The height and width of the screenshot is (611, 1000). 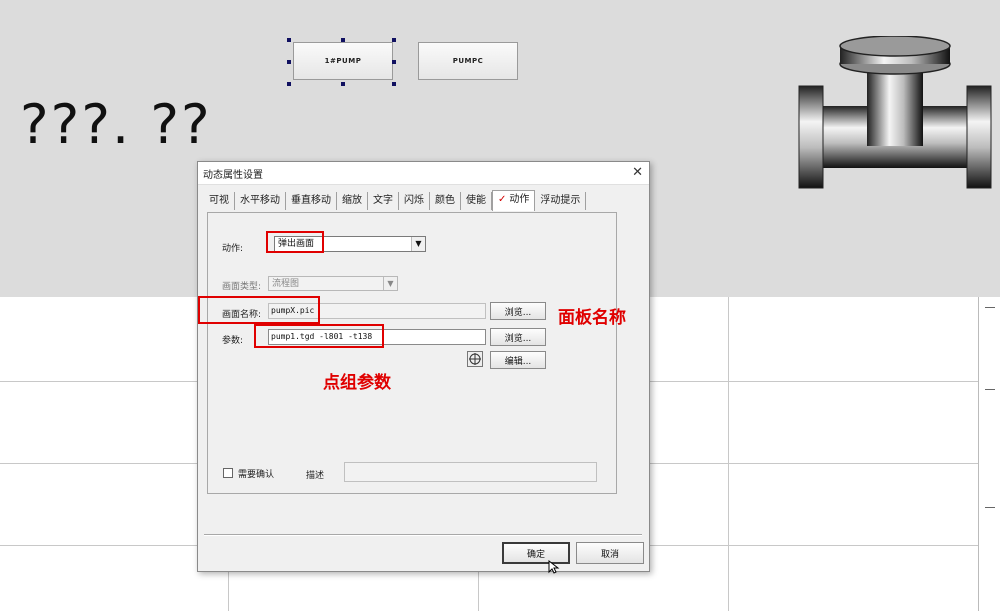 What do you see at coordinates (423, 173) in the screenshot?
I see `dialog-titlebar: 动态属性设置 ✕` at bounding box center [423, 173].